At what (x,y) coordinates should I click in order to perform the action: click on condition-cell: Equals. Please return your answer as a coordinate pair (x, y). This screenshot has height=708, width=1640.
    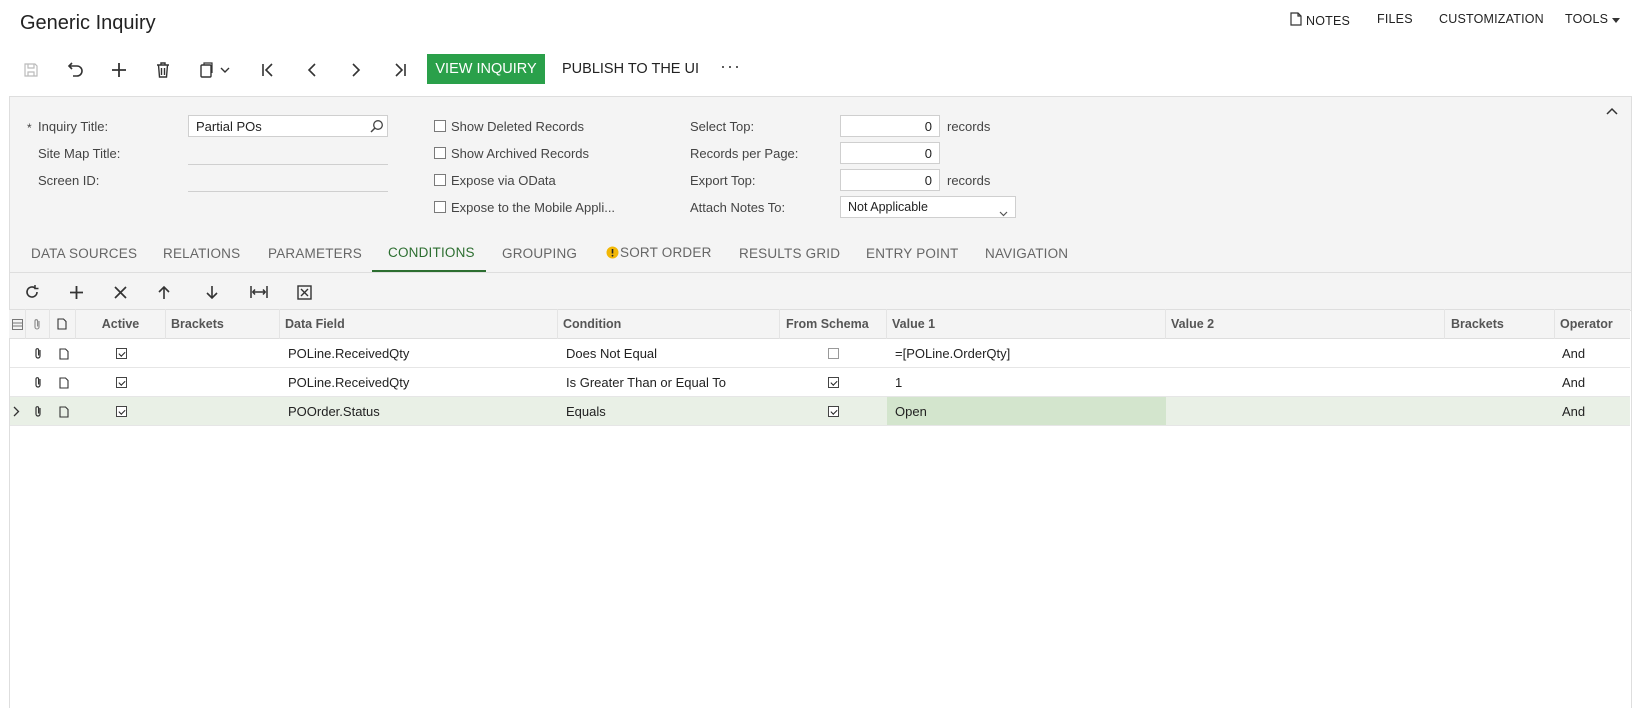
    Looking at the image, I should click on (586, 411).